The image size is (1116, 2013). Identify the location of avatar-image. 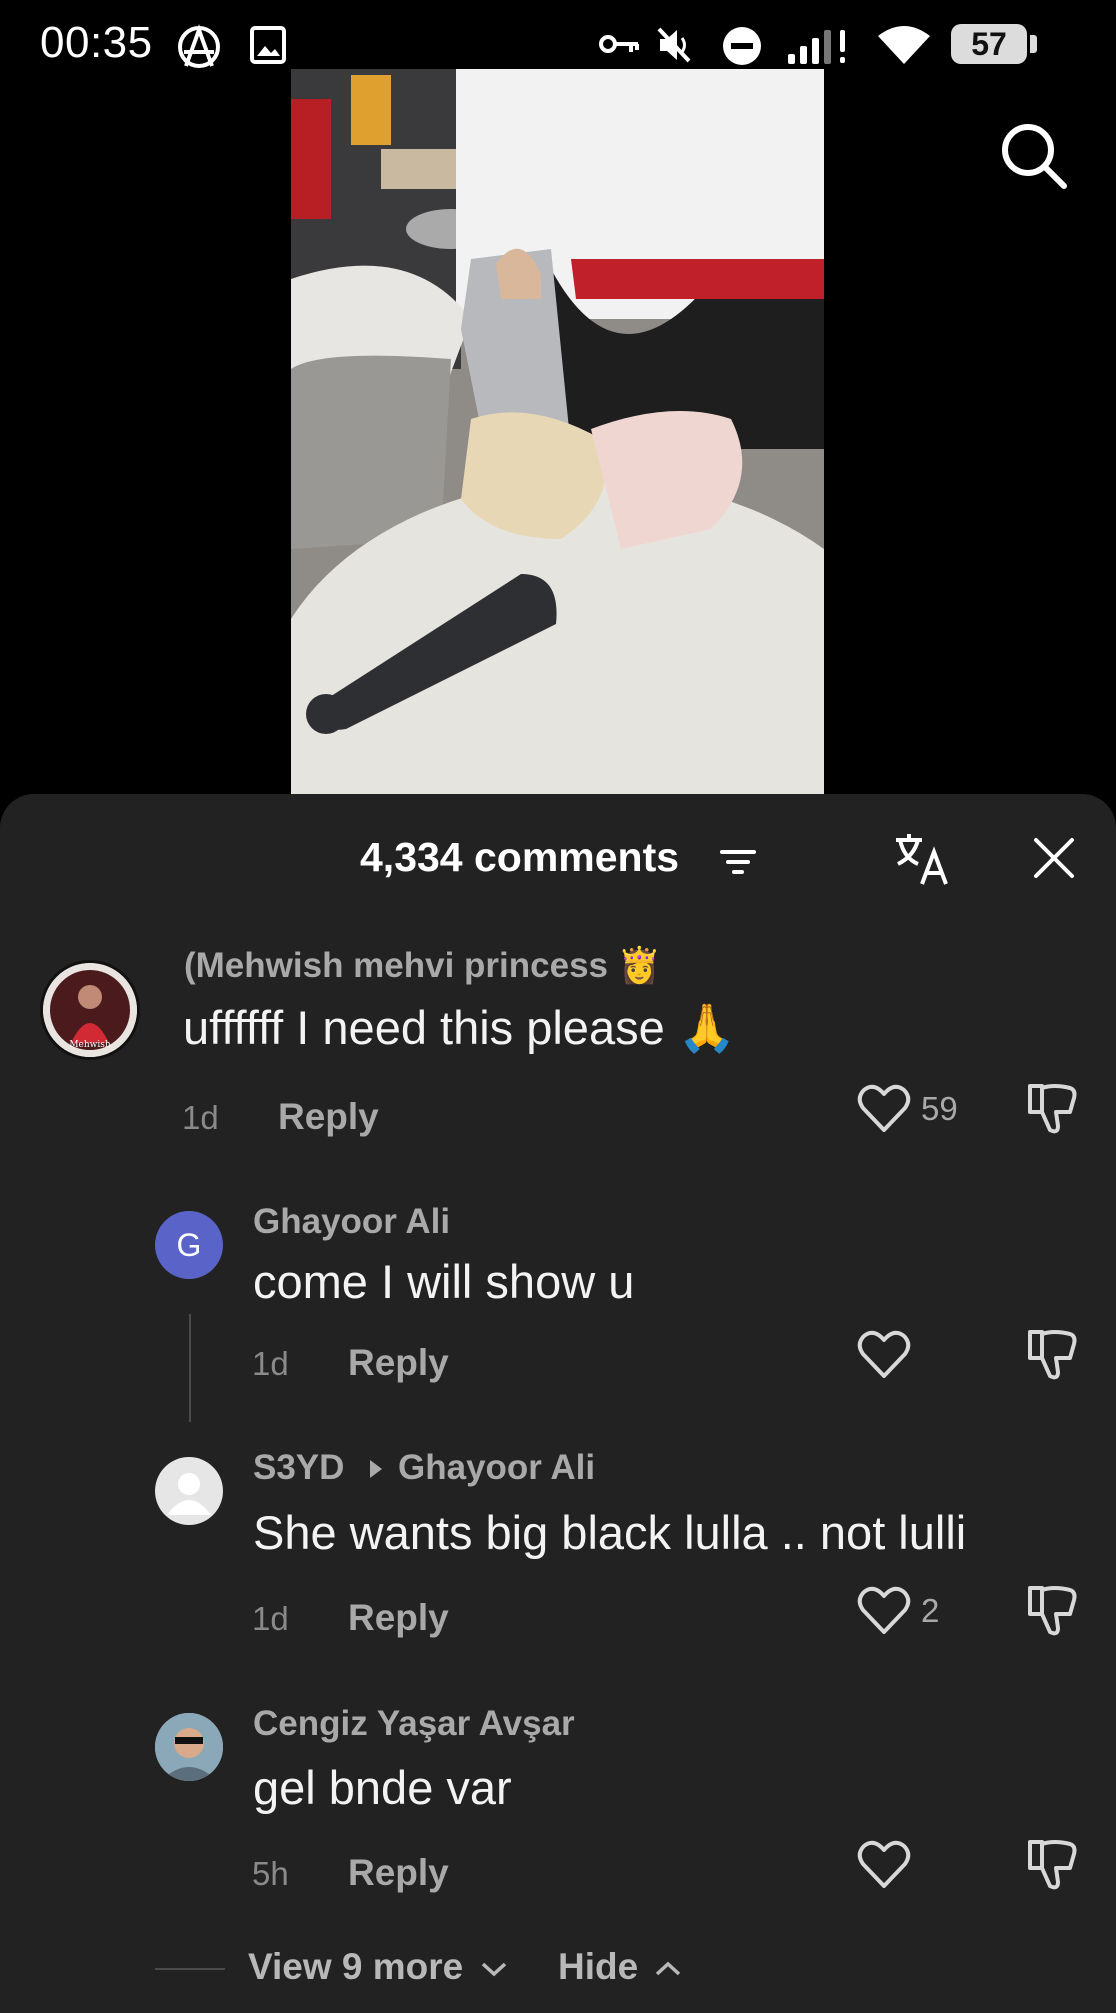
(189, 1747).